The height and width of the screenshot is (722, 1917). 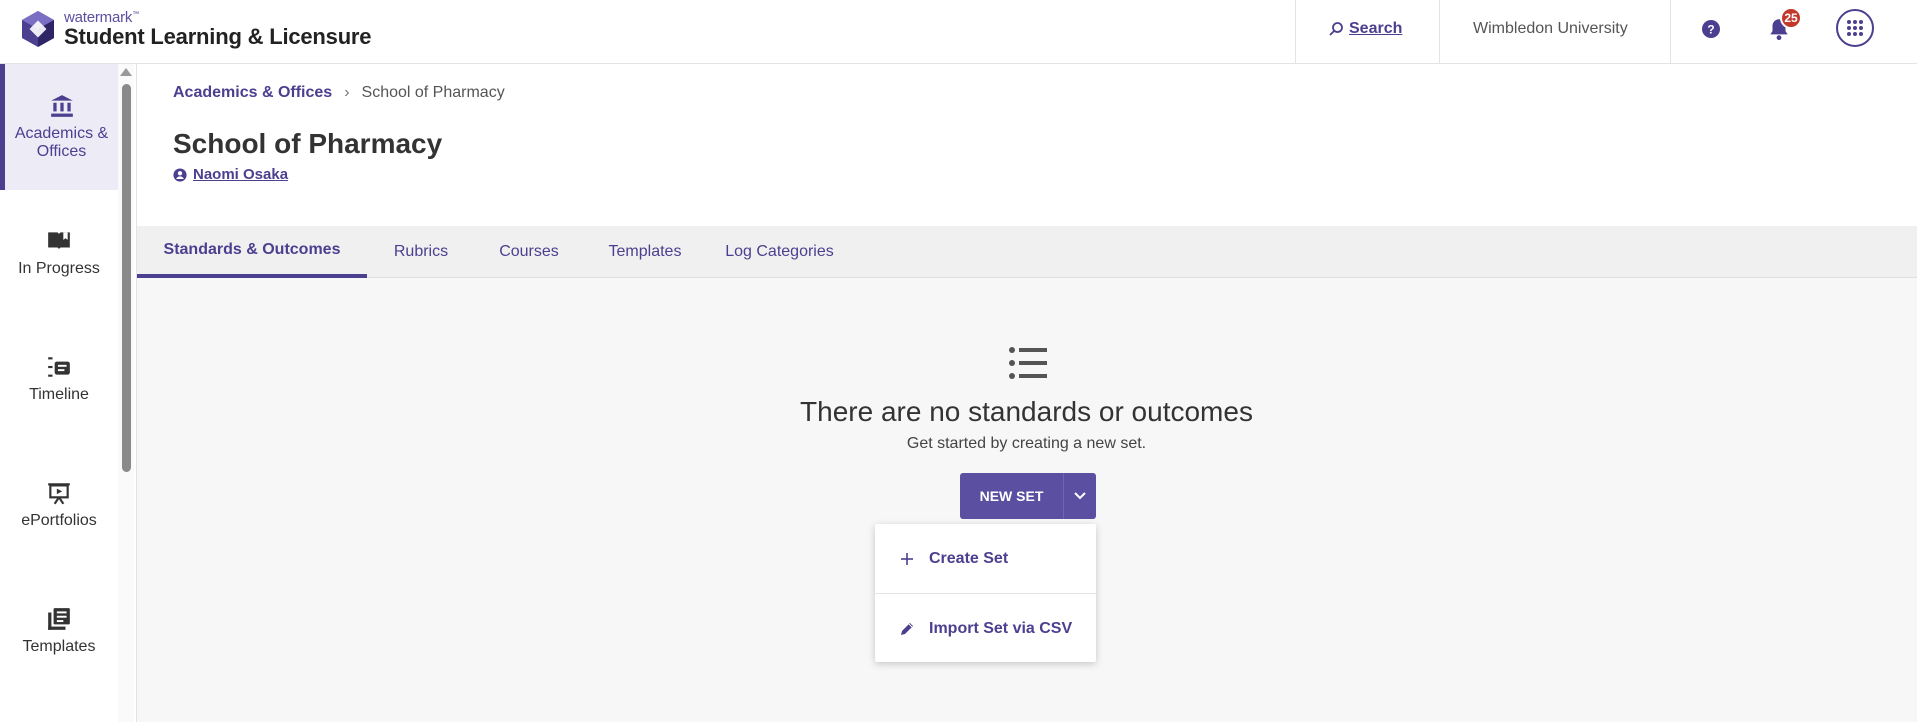 I want to click on tab-rubrics: Rubrics, so click(x=421, y=252).